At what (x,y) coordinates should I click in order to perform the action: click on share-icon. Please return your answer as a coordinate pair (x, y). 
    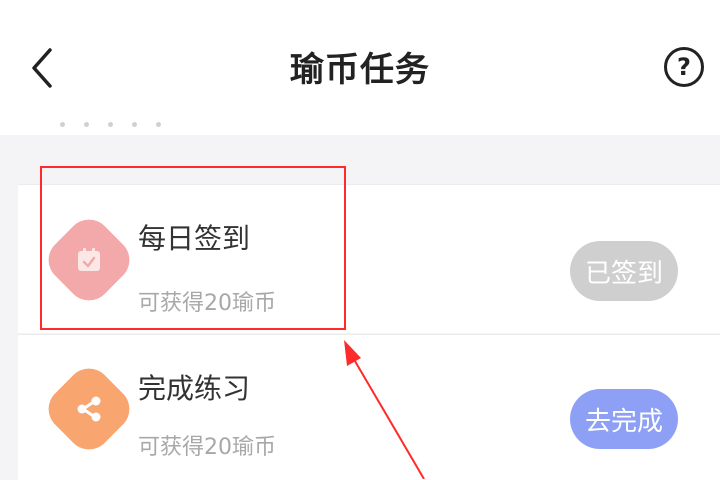
    Looking at the image, I should click on (89, 409).